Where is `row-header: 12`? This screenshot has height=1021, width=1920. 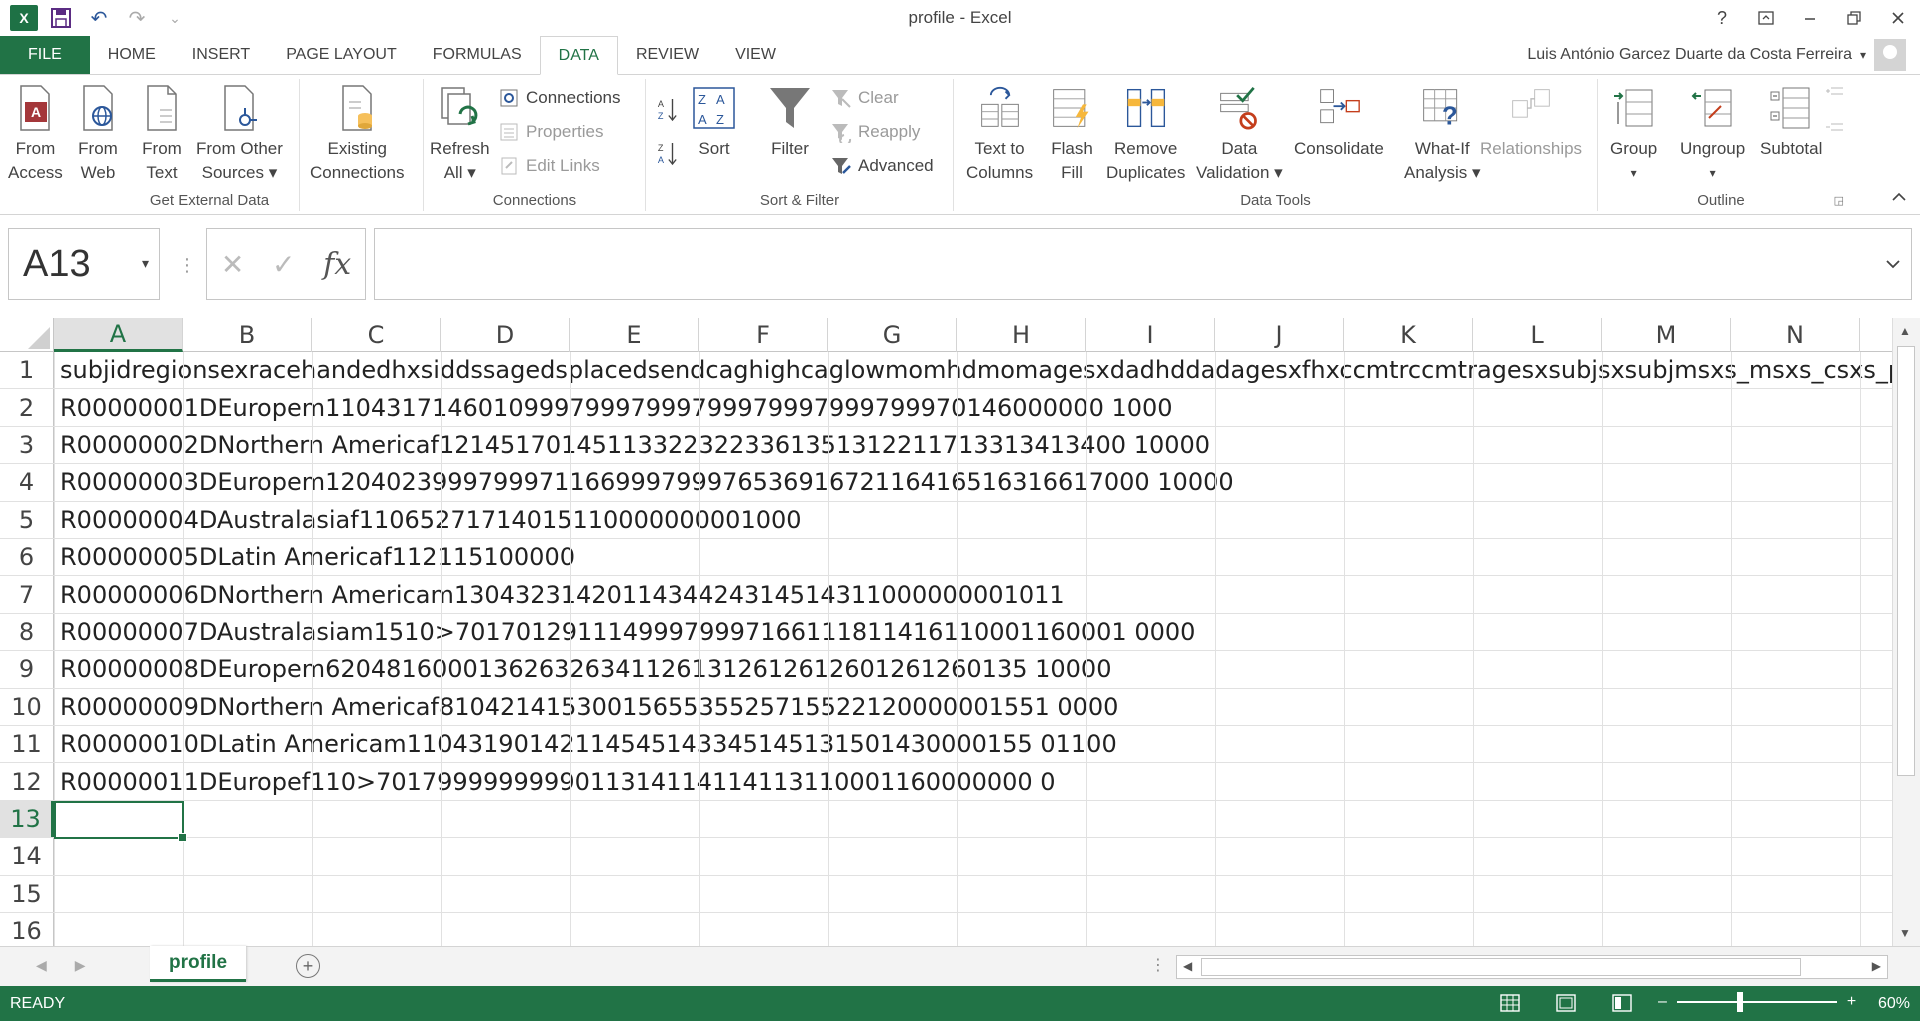 row-header: 12 is located at coordinates (27, 781).